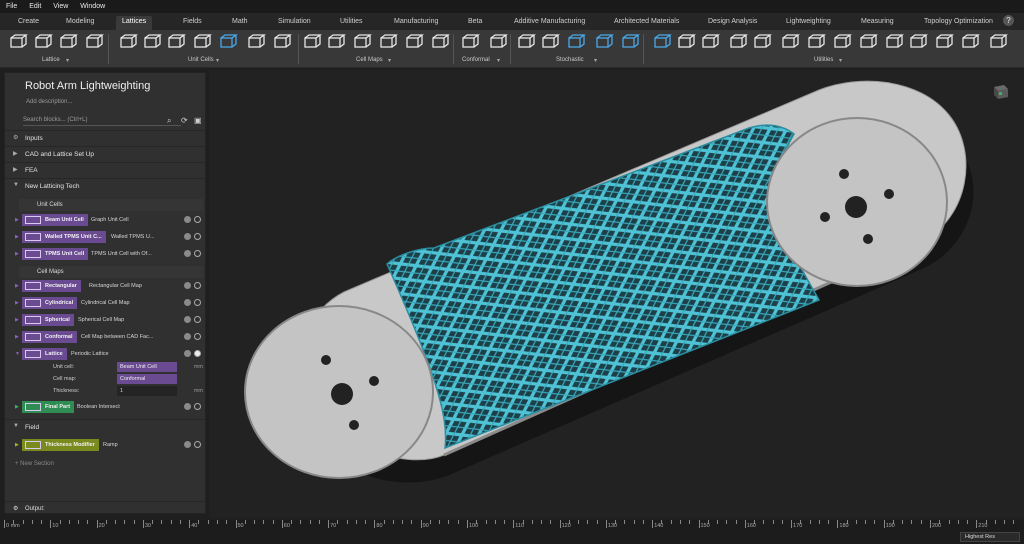 The height and width of the screenshot is (544, 1024). What do you see at coordinates (110, 286) in the screenshot?
I see `block-rectangular: ▶ Rectangular Rectangular Cell Map` at bounding box center [110, 286].